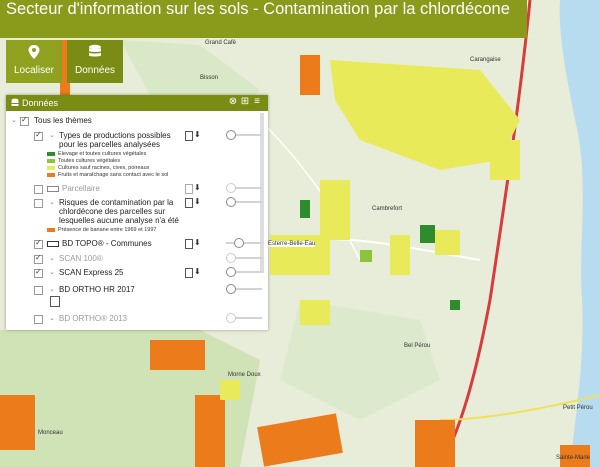  I want to click on layer-name: BD ORTHO® 2013, so click(93, 318).